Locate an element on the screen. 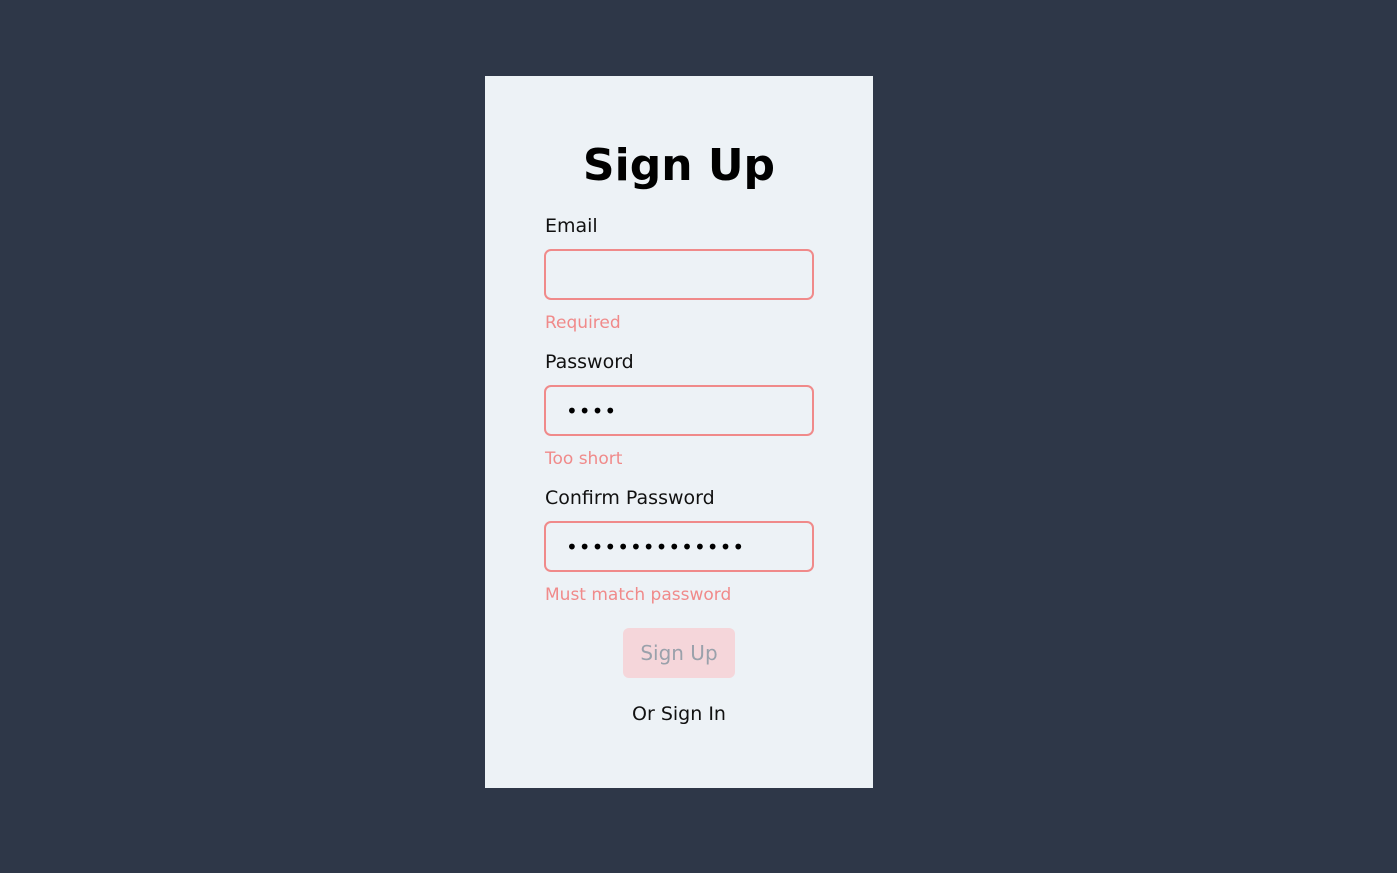  email-field is located at coordinates (679, 274).